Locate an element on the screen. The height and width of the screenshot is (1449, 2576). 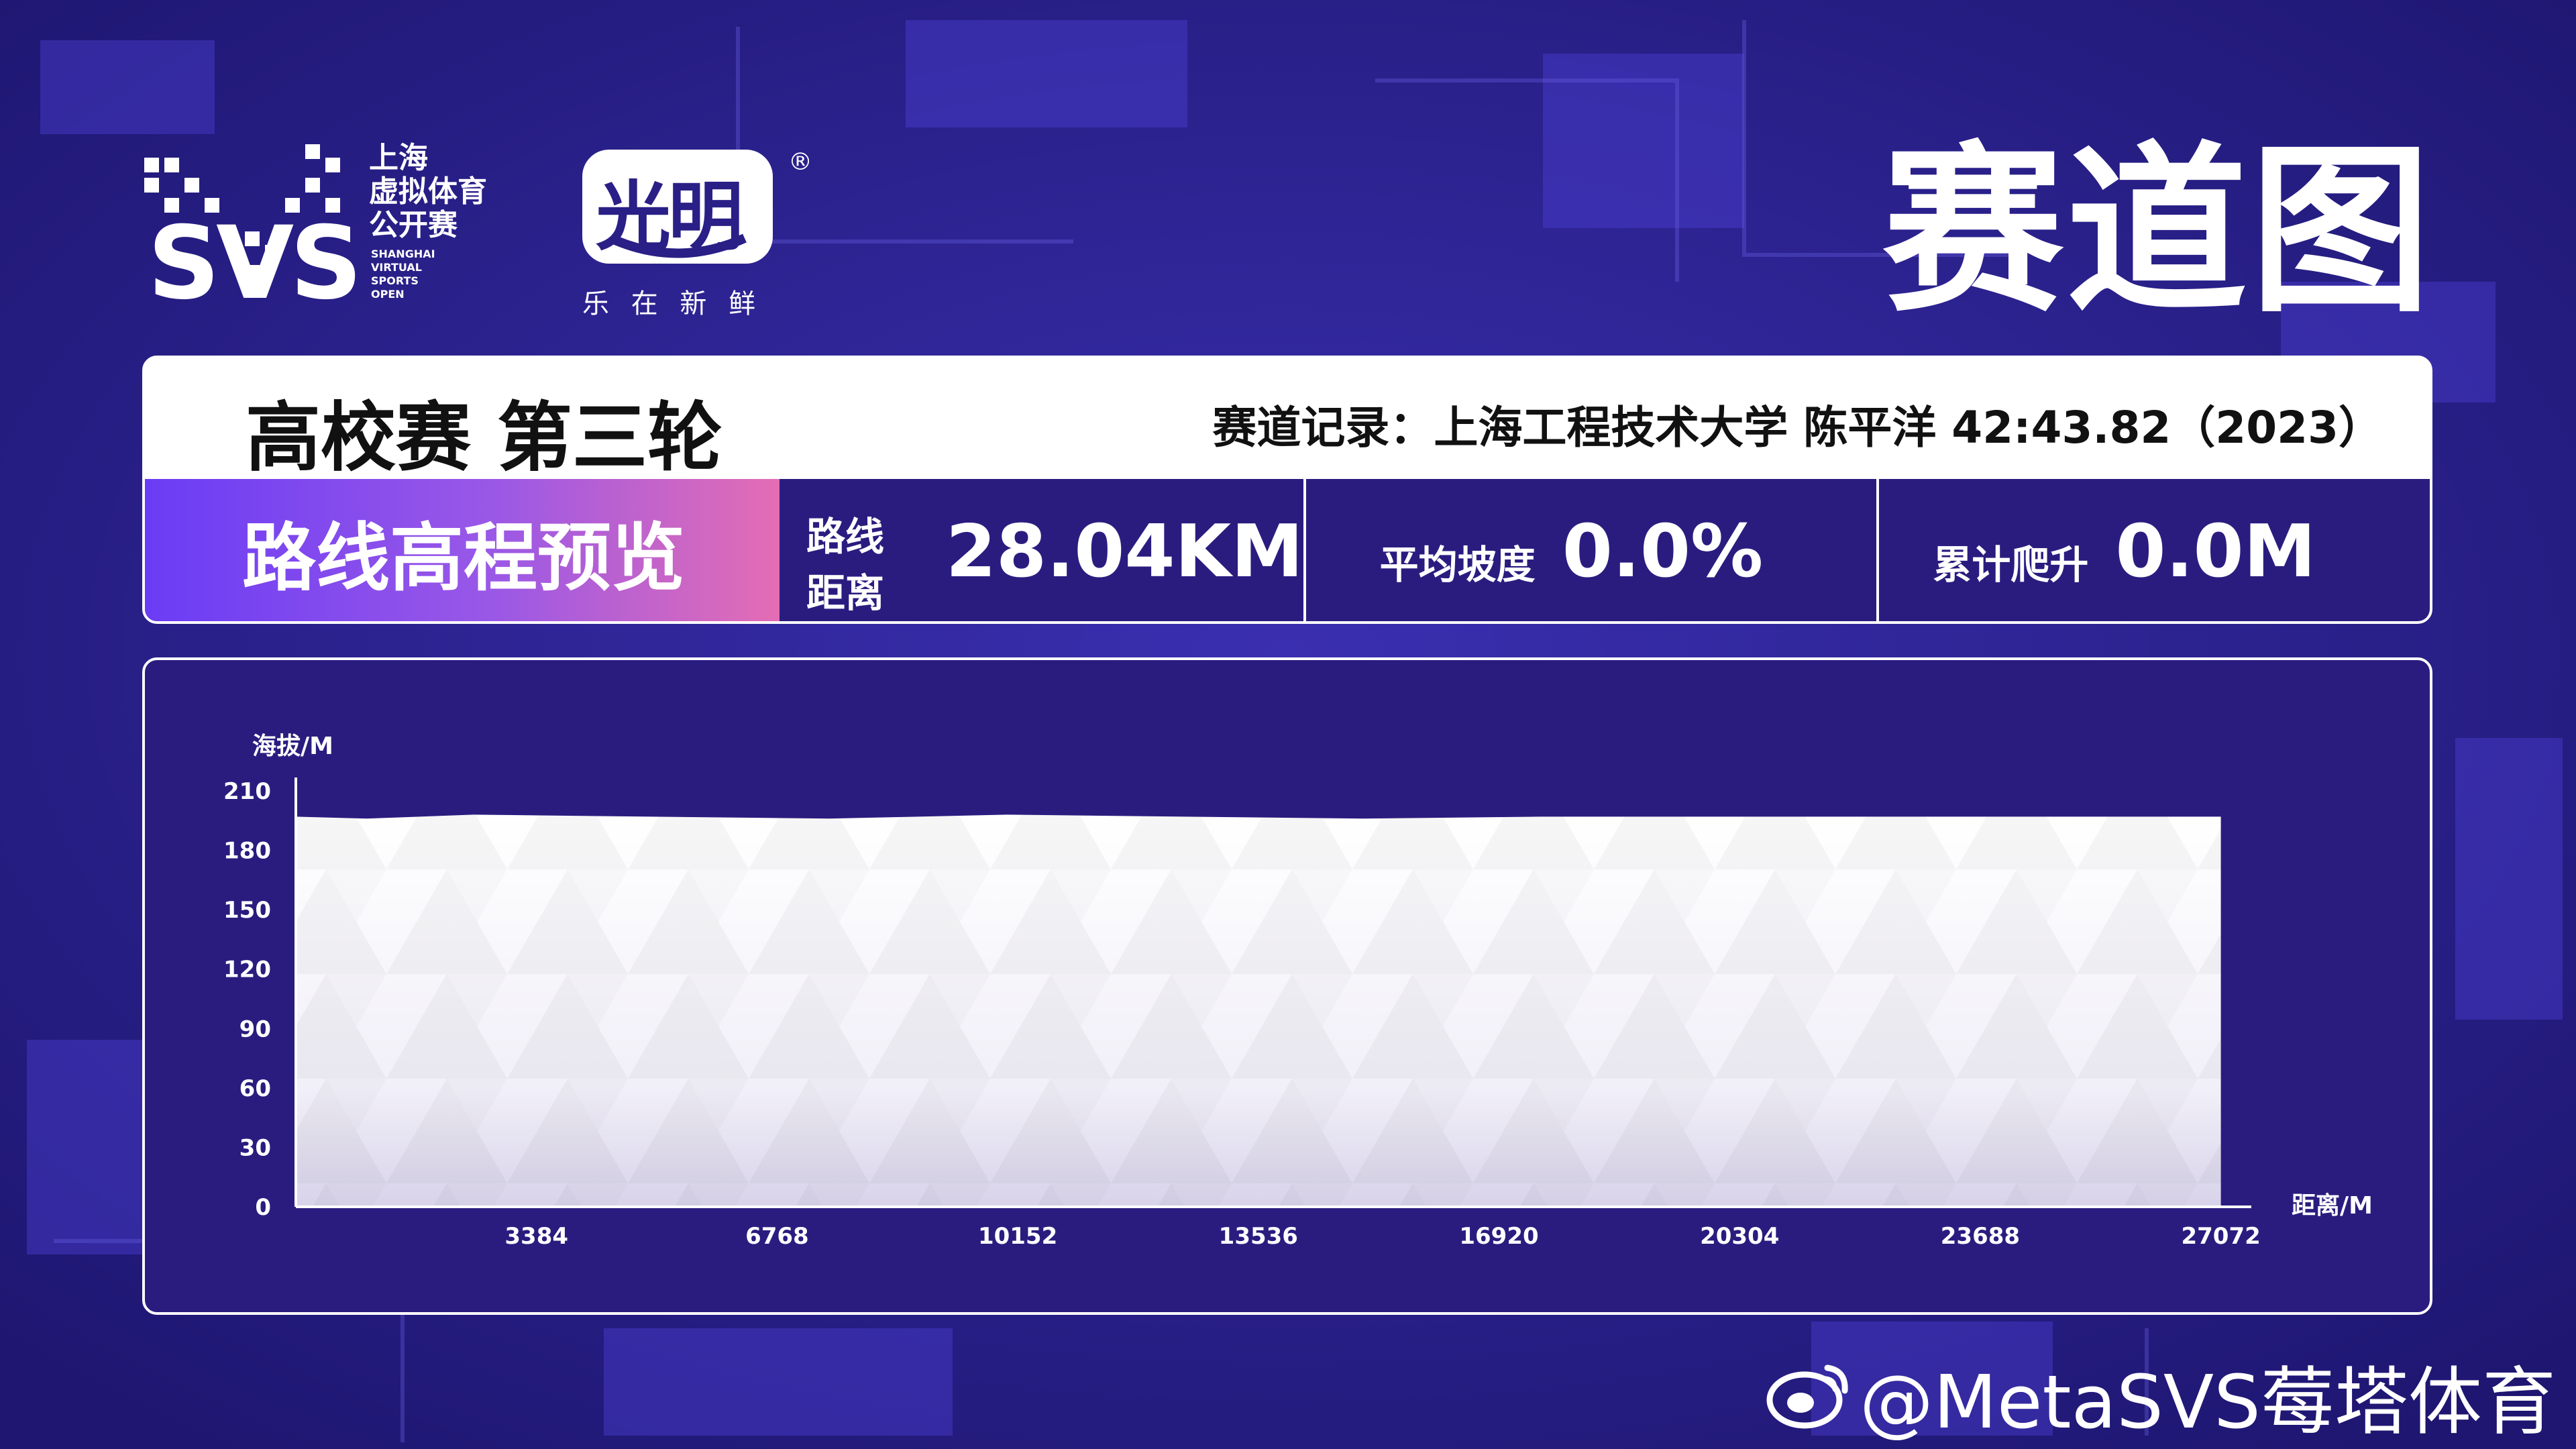
brand-registered: ® is located at coordinates (800, 162).